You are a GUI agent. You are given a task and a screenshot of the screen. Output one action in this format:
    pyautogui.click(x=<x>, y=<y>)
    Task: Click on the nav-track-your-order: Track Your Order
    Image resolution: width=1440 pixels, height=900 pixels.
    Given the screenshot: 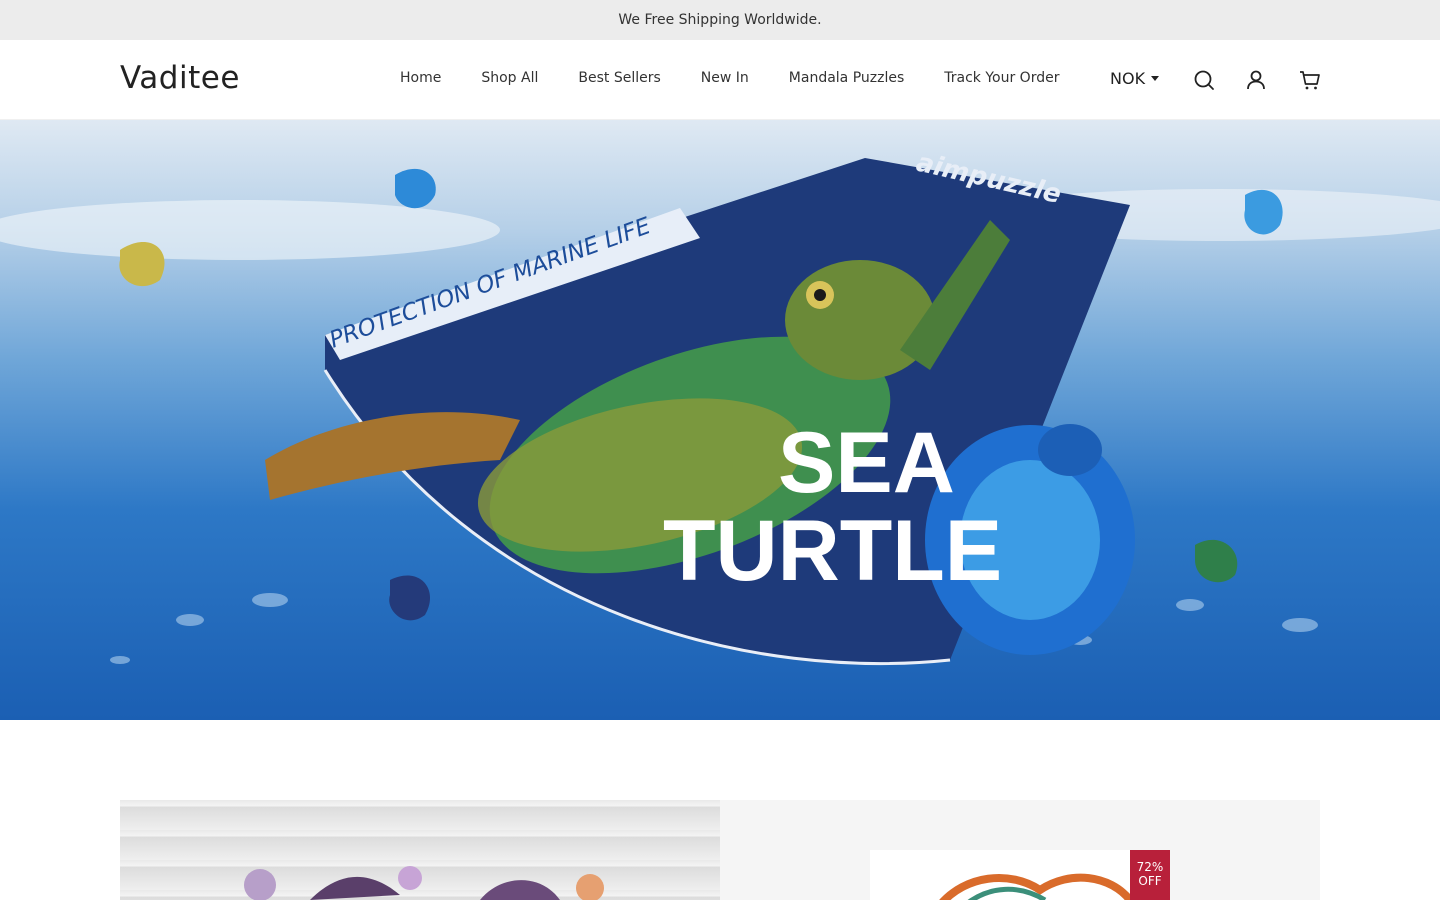 What is the action you would take?
    pyautogui.click(x=1001, y=78)
    